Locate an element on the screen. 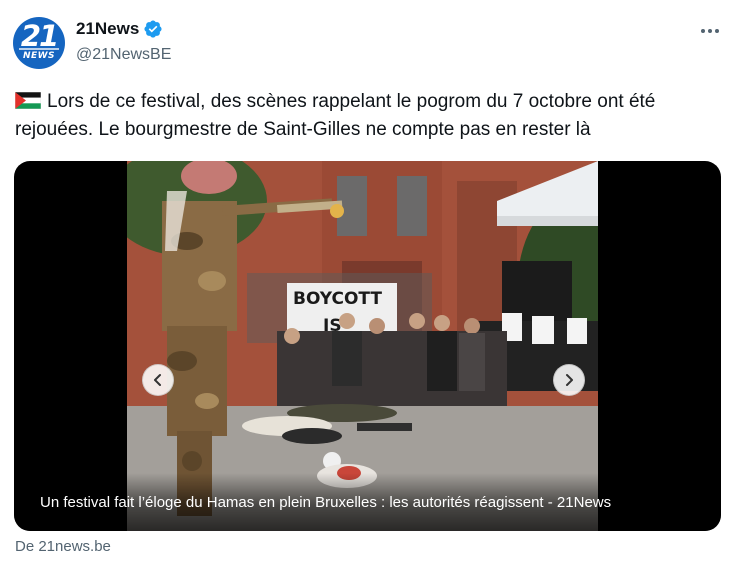 This screenshot has height=567, width=740. card-source-domain: De 21news.be is located at coordinates (63, 546).